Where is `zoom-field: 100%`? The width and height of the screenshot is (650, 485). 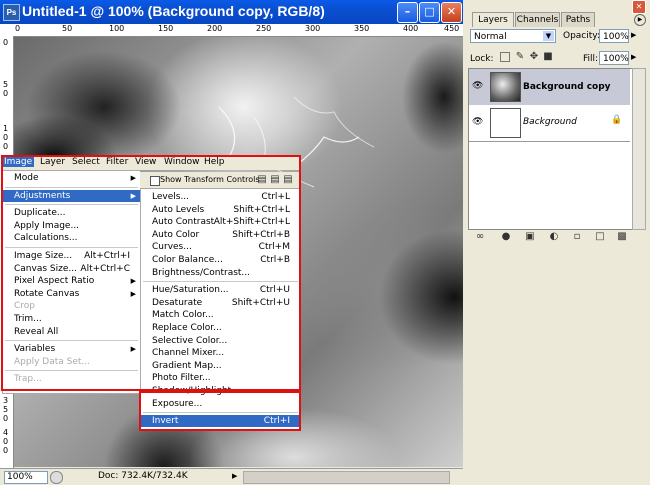 zoom-field: 100% is located at coordinates (26, 477).